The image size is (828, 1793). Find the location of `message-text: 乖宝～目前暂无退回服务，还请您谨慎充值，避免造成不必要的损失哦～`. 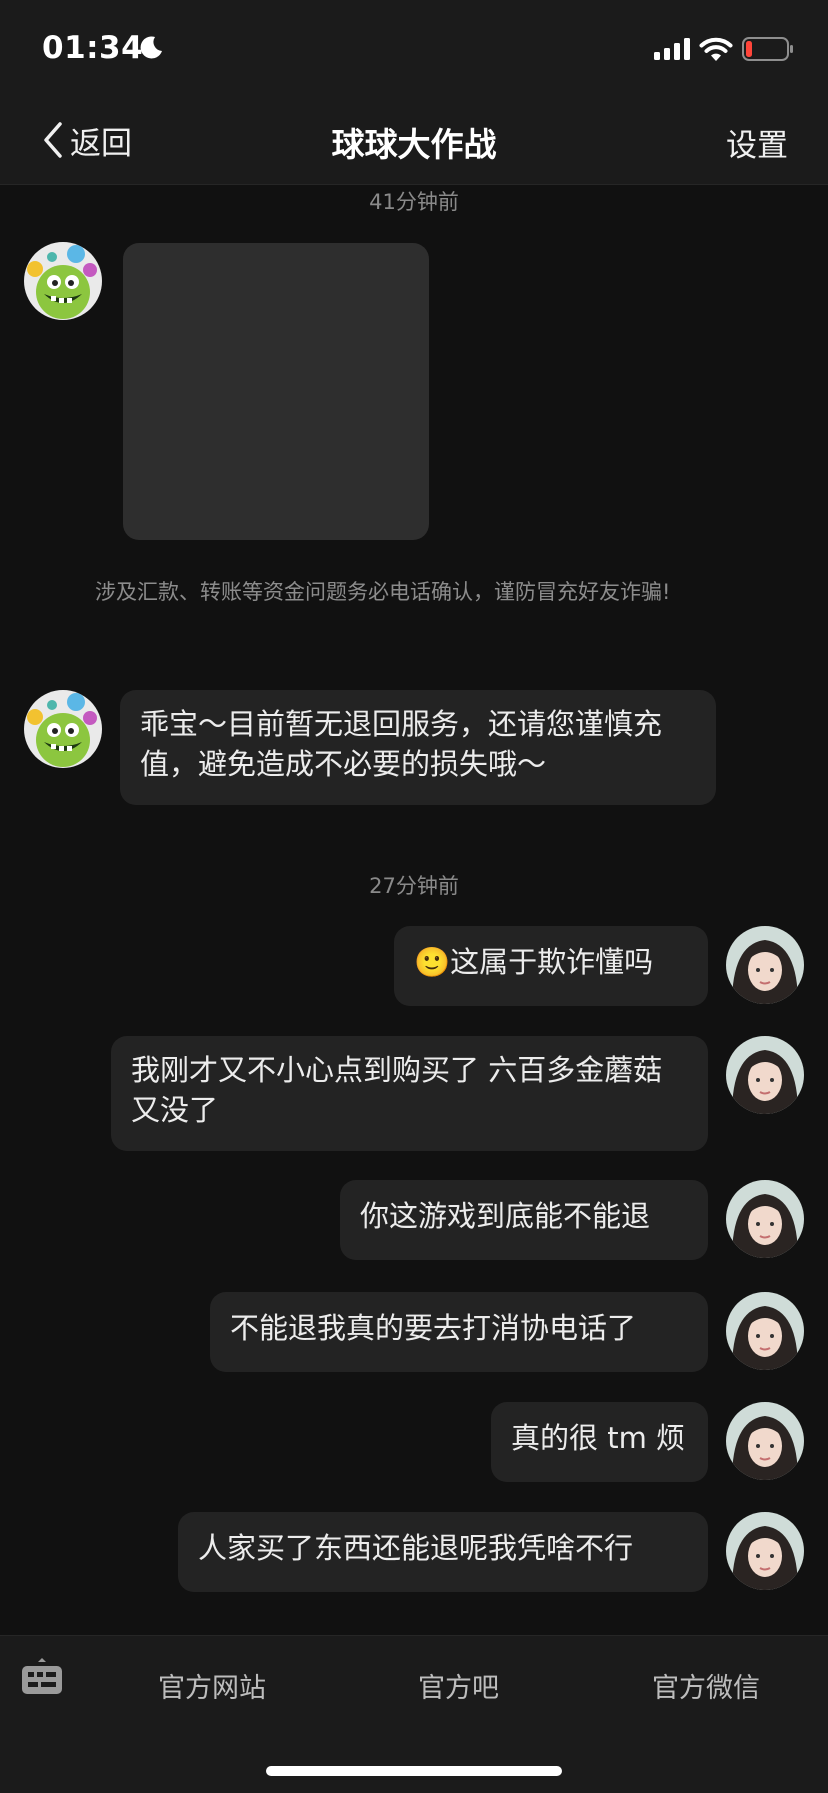

message-text: 乖宝～目前暂无退回服务，还请您谨慎充值，避免造成不必要的损失哦～ is located at coordinates (401, 744).